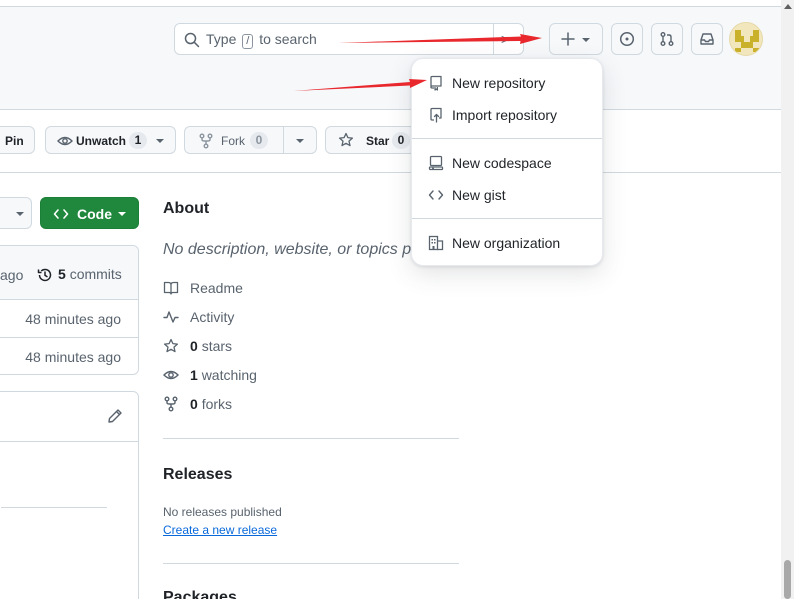 The width and height of the screenshot is (794, 599). Describe the element at coordinates (787, 299) in the screenshot. I see `vertical-scrollbar` at that location.